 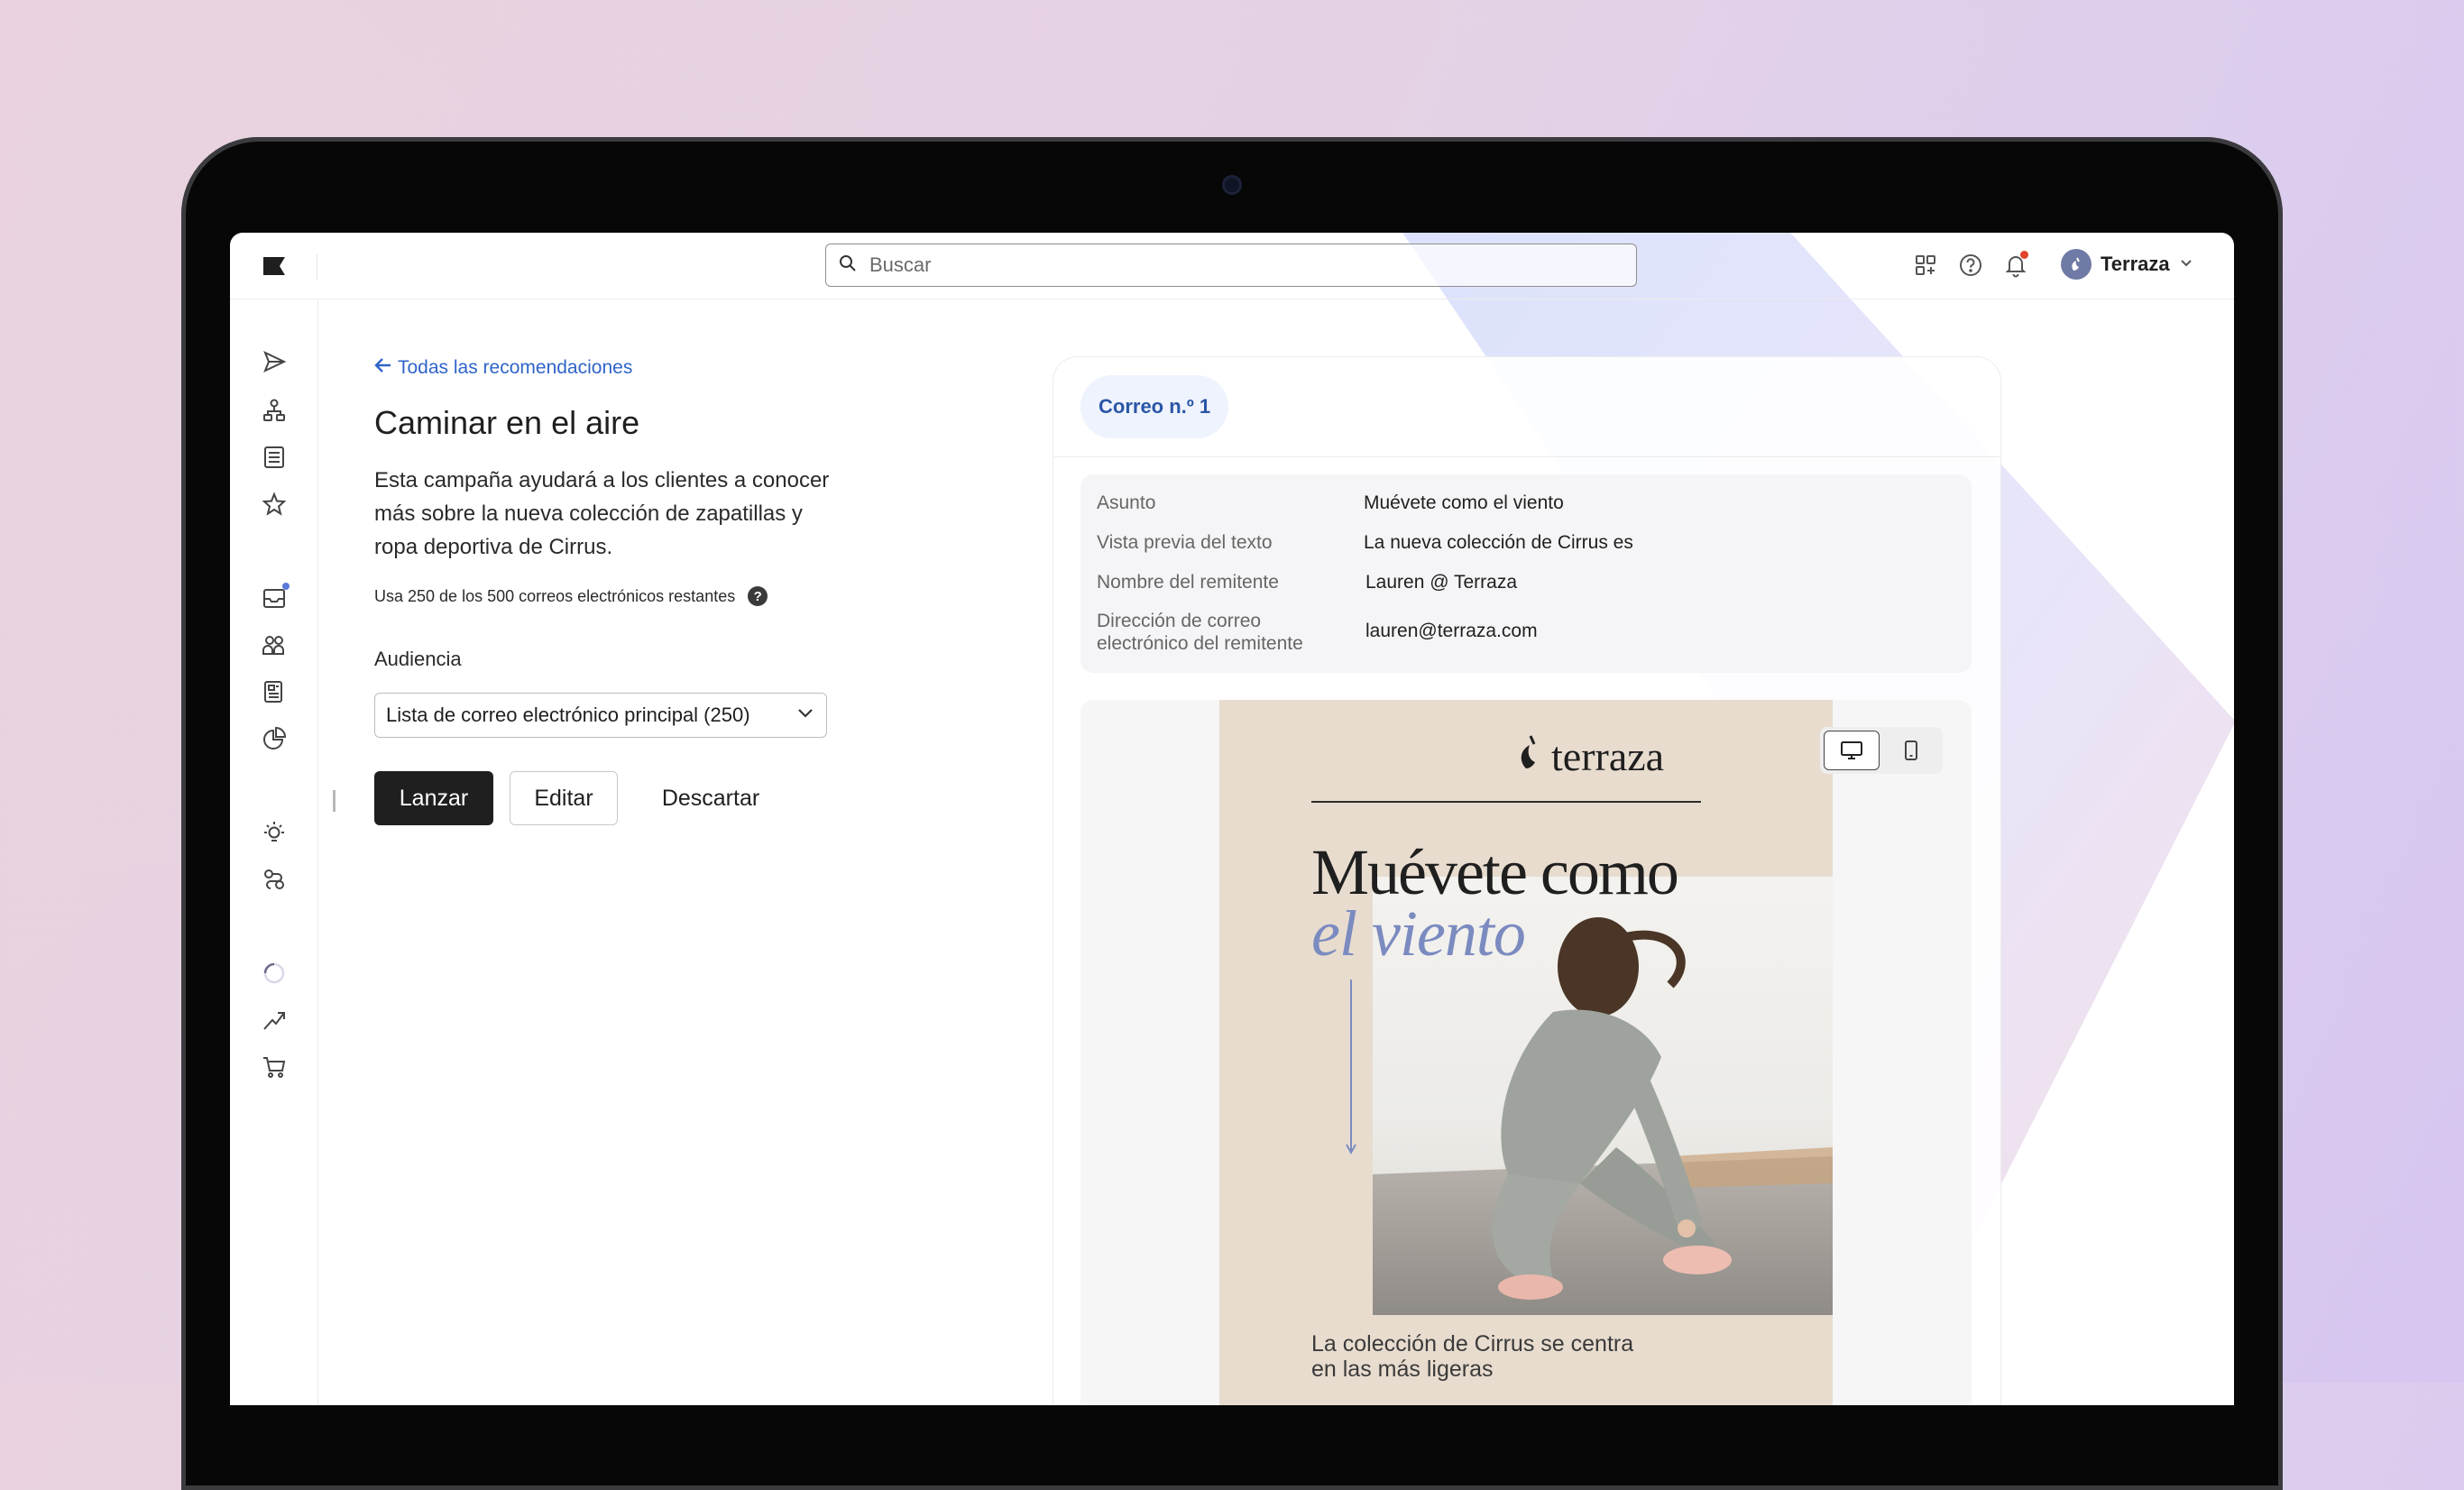 I want to click on org-chart-icon, so click(x=275, y=410).